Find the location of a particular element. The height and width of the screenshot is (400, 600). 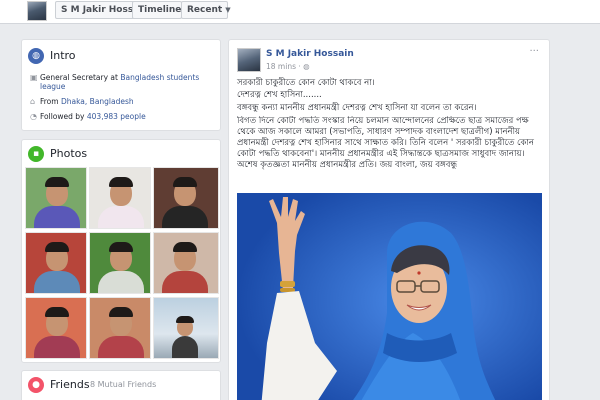

post-timestamp: 18 mins · ◍ is located at coordinates (288, 66).